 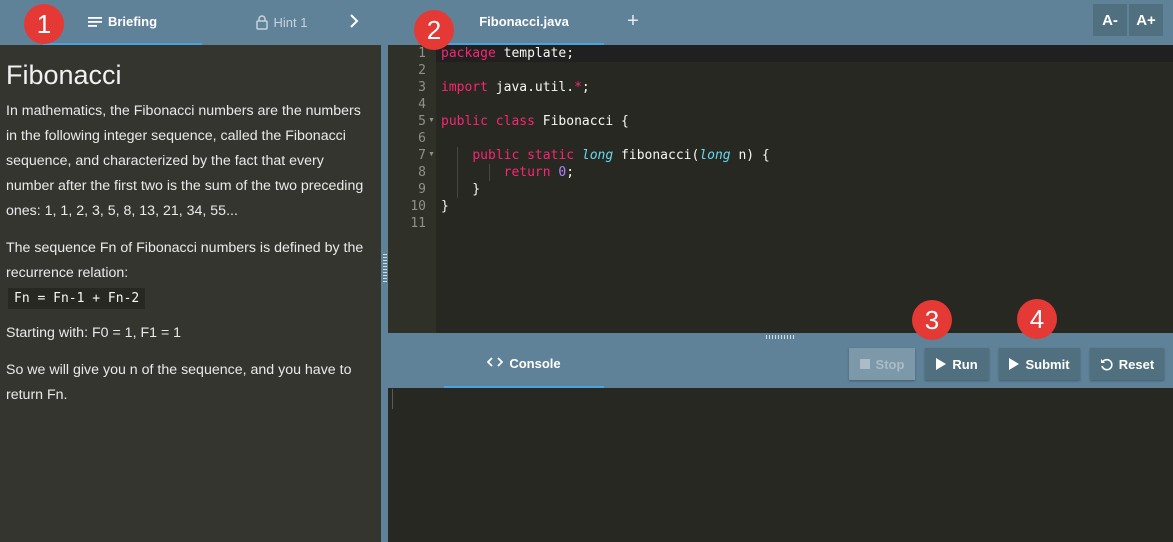 What do you see at coordinates (434, 30) in the screenshot?
I see `annotation-marker-2: 2` at bounding box center [434, 30].